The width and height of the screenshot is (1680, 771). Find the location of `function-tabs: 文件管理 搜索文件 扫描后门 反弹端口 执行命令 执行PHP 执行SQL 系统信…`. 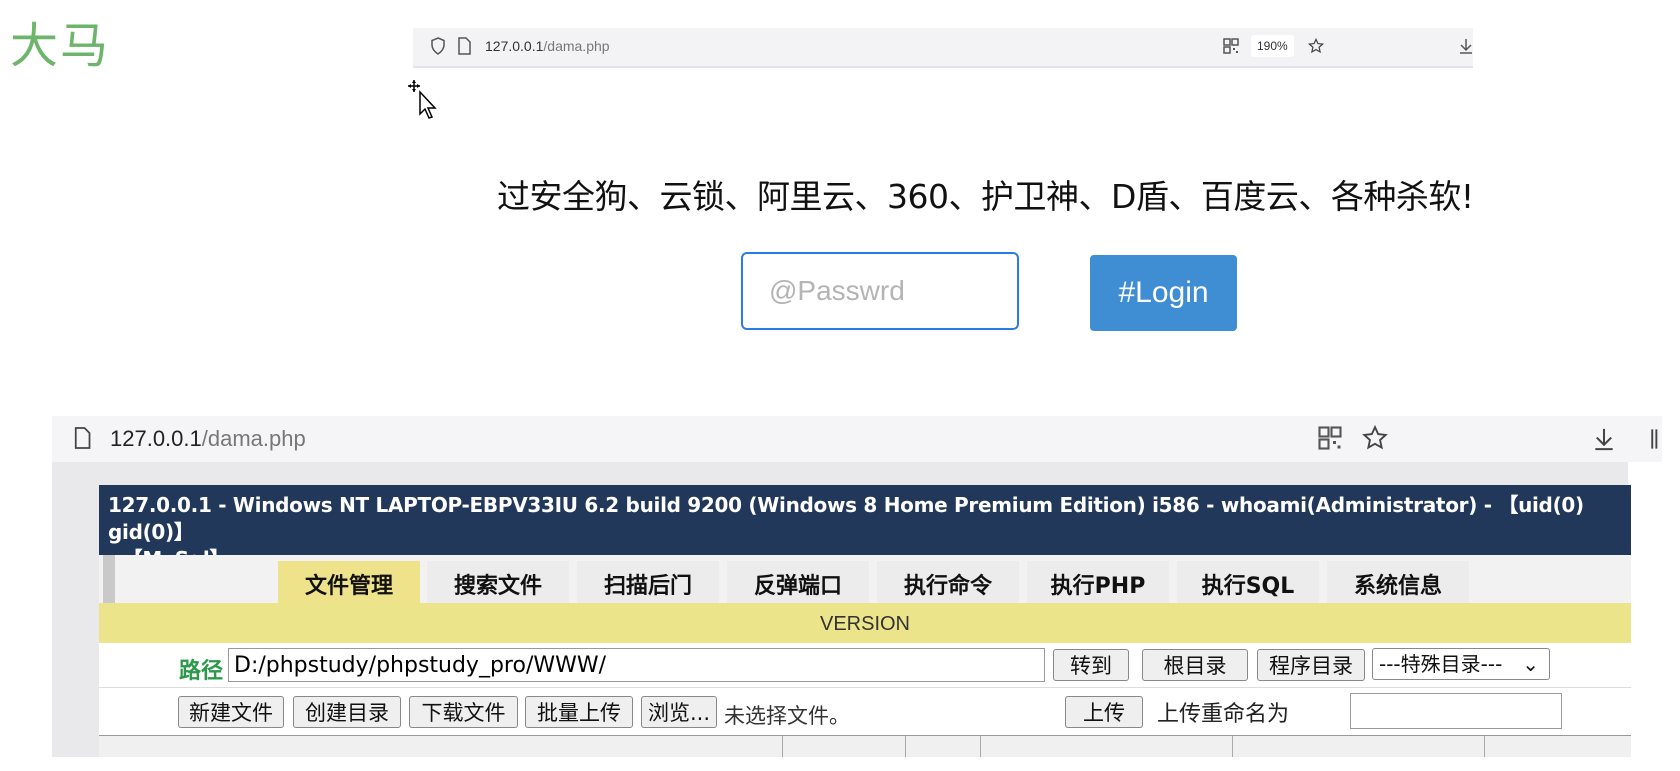

function-tabs: 文件管理 搜索文件 扫描后门 反弹端口 执行命令 执行PHP 执行SQL 系统信… is located at coordinates (865, 579).